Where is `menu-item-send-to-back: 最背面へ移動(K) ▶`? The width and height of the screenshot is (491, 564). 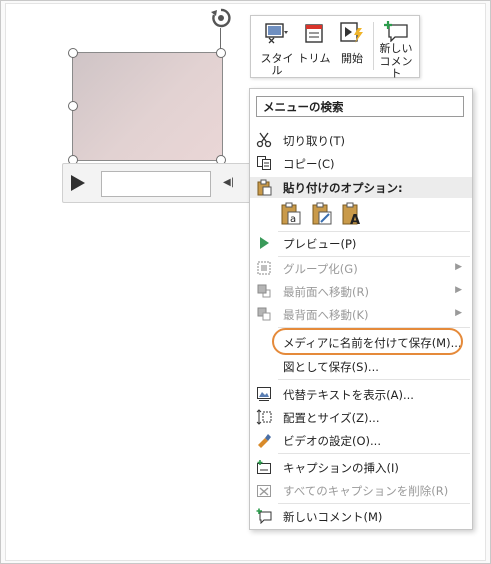 menu-item-send-to-back: 最背面へ移動(K) ▶ is located at coordinates (361, 314).